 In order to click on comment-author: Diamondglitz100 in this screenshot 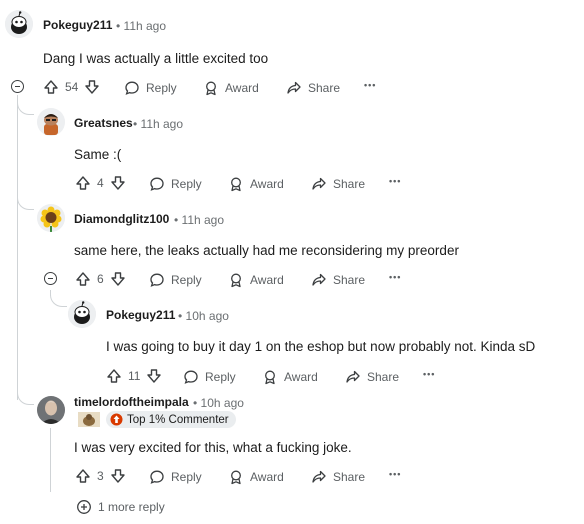, I will do `click(121, 219)`.